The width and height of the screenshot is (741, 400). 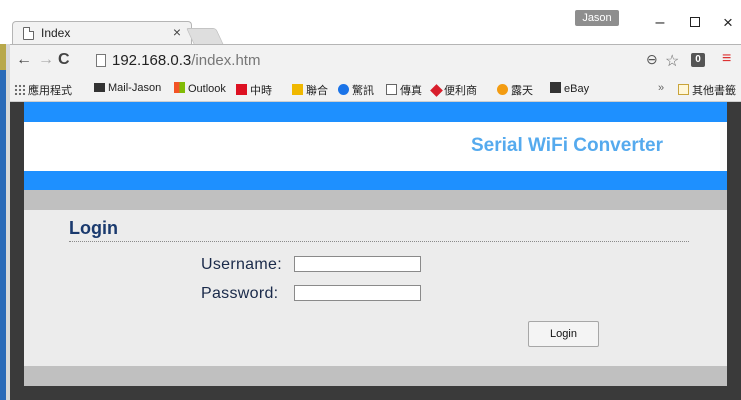 I want to click on username-input, so click(x=357, y=264).